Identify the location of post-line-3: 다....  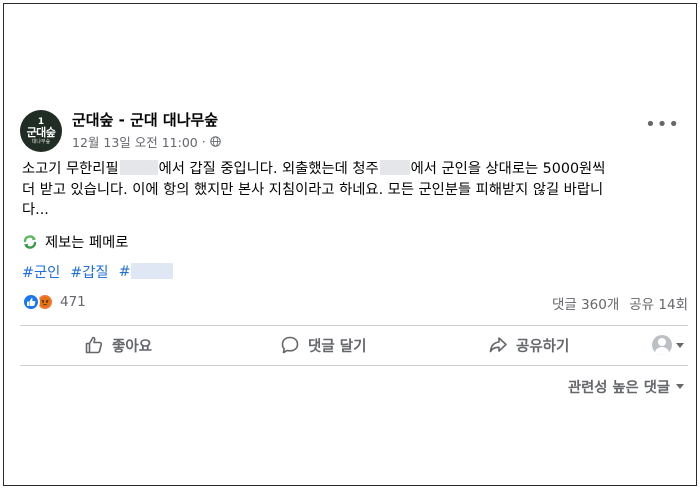
(35, 210).